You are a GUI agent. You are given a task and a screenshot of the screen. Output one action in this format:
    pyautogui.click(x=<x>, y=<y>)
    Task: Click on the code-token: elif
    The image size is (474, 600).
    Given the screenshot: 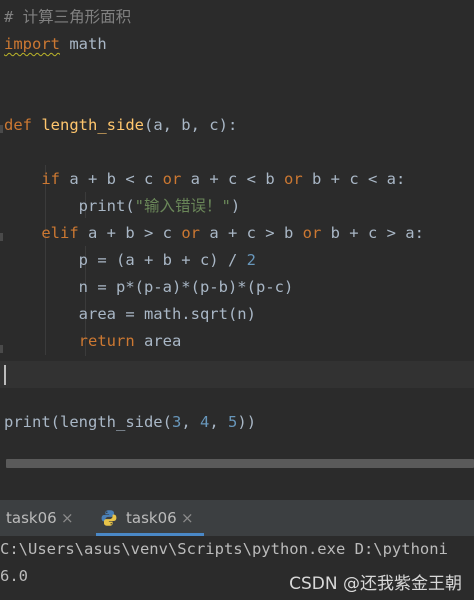 What is the action you would take?
    pyautogui.click(x=60, y=233)
    